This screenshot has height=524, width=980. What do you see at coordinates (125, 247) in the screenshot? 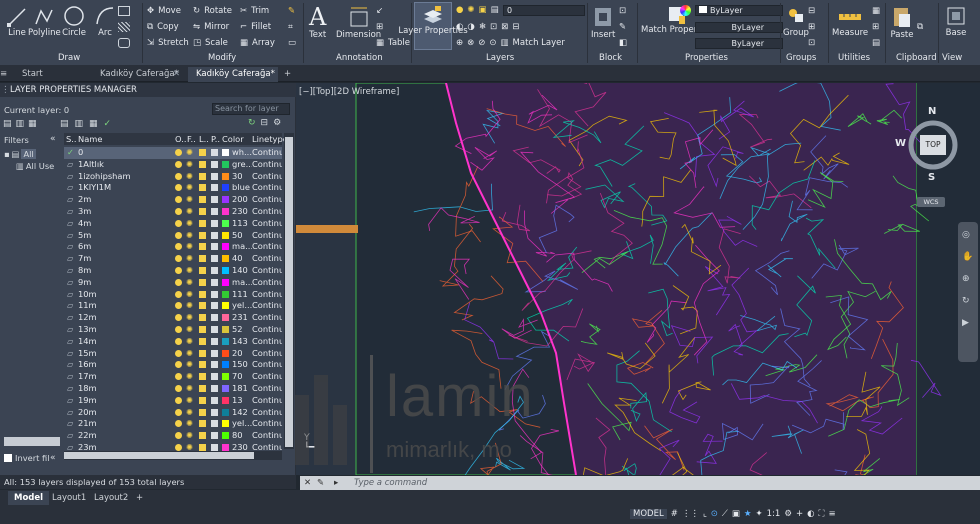
I see `layer-name: 6m` at bounding box center [125, 247].